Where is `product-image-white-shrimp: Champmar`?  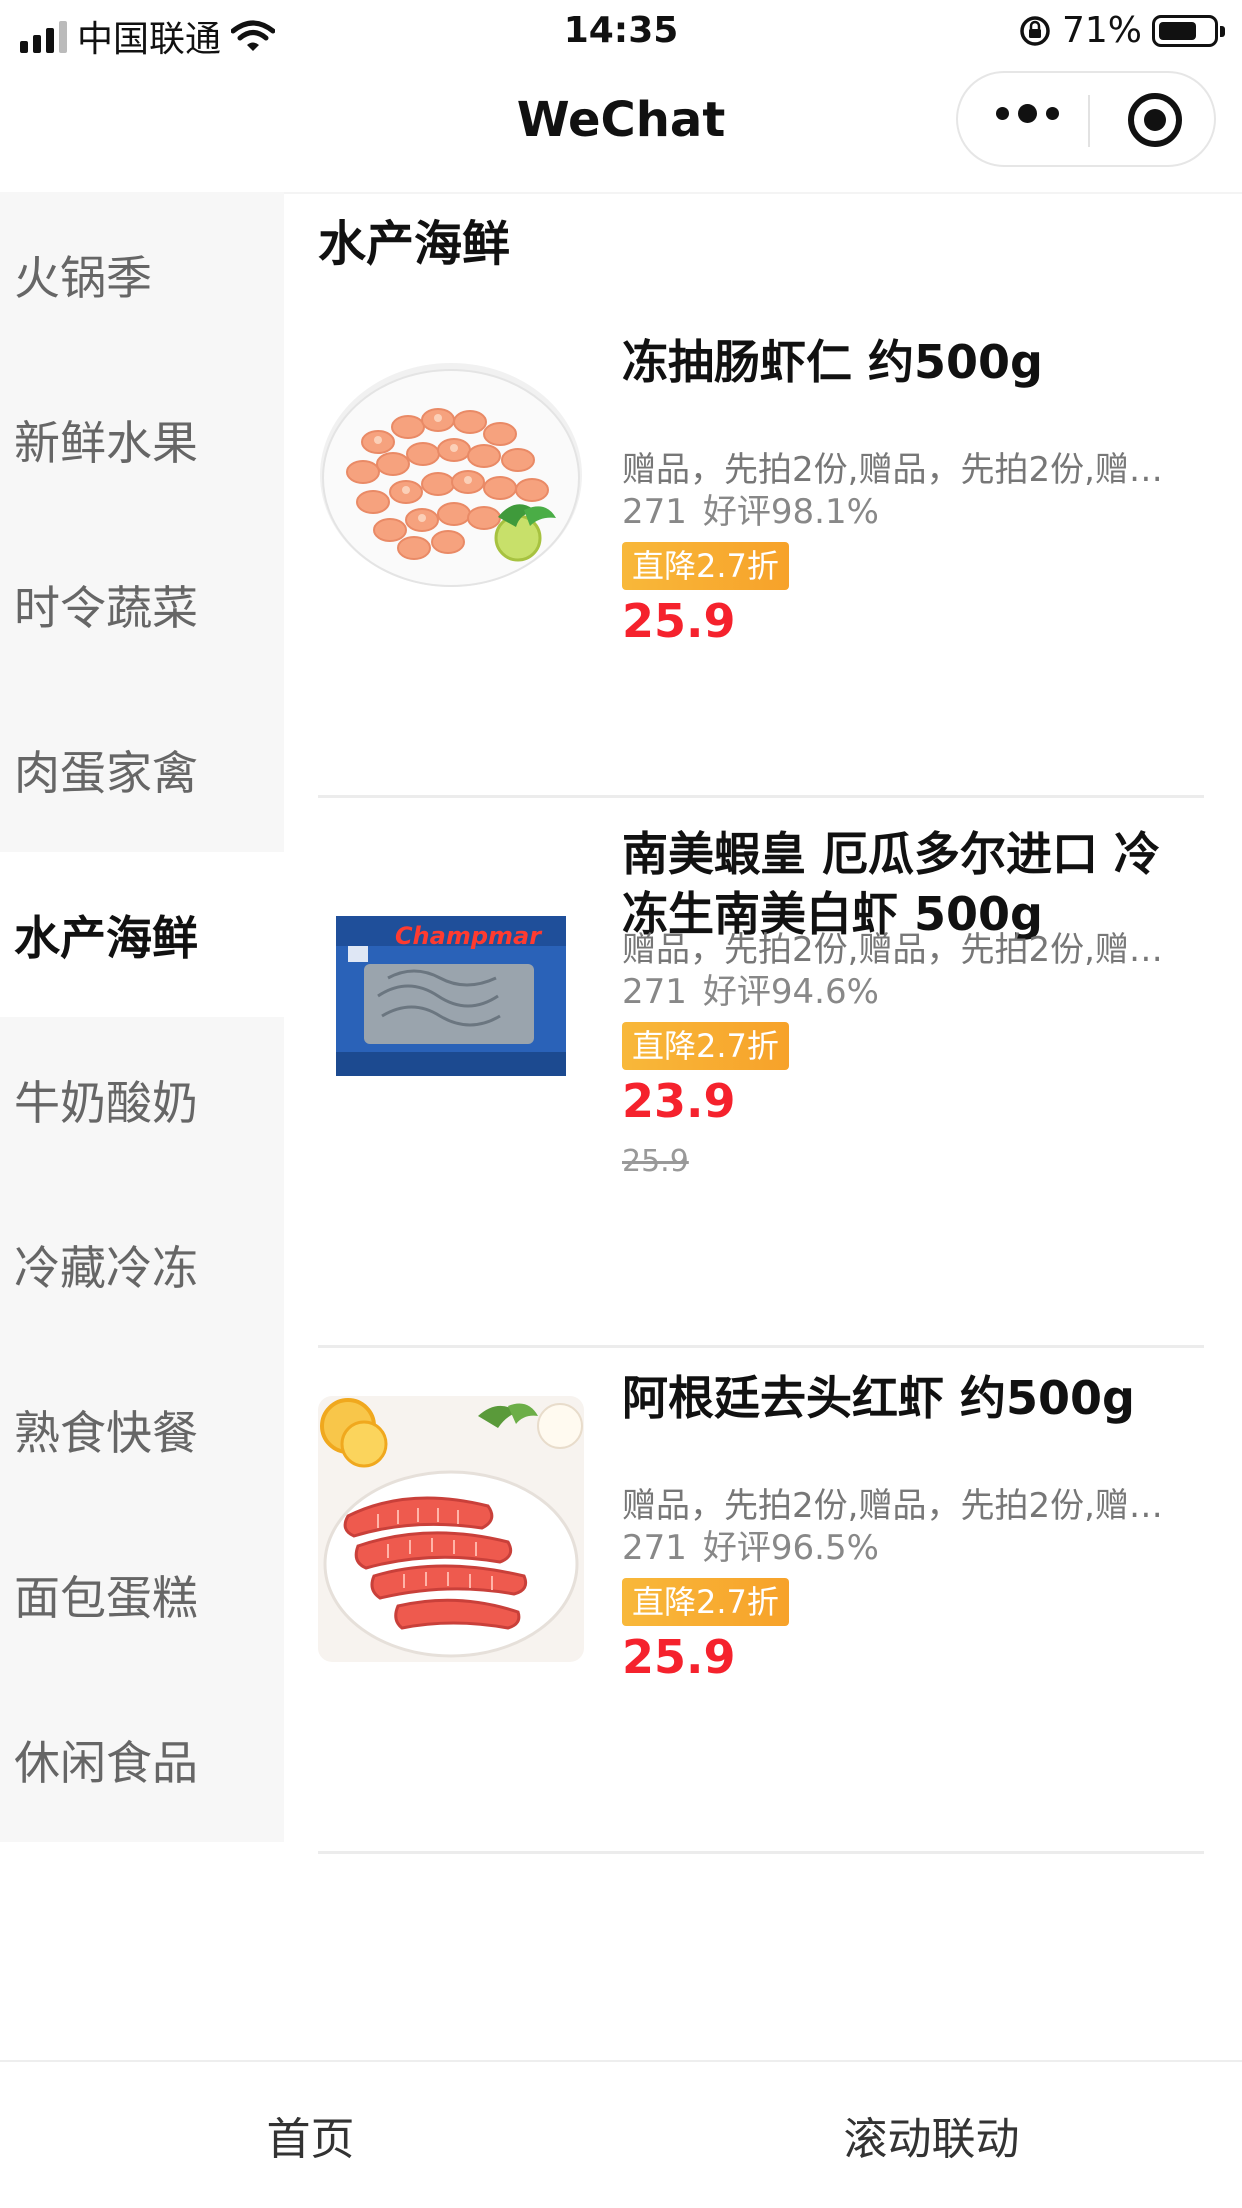
product-image-white-shrimp: Champmar is located at coordinates (451, 979).